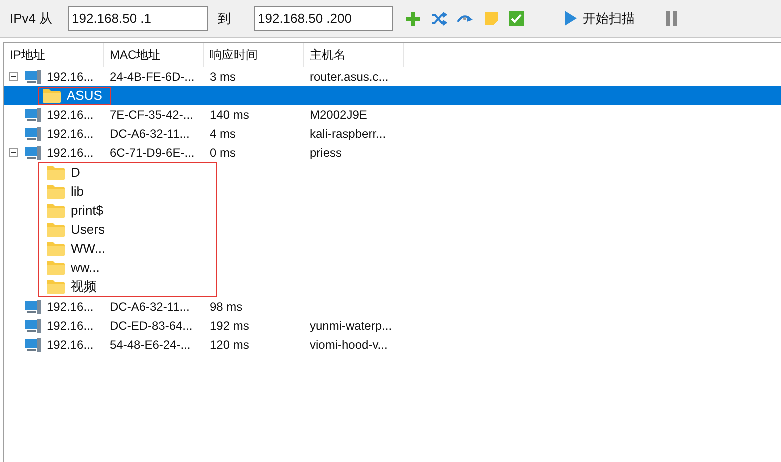 This screenshot has height=462, width=781. I want to click on response-time: 140 ms, so click(230, 115).